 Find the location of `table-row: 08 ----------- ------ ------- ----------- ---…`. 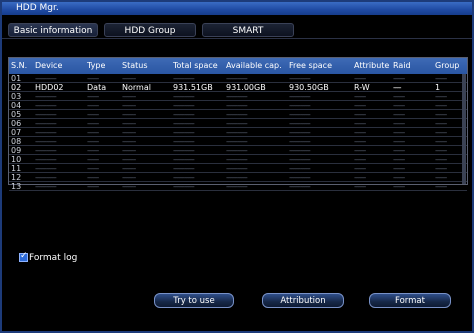

table-row: 08 ----------- ------ ------- ----------- ---… is located at coordinates (238, 141).